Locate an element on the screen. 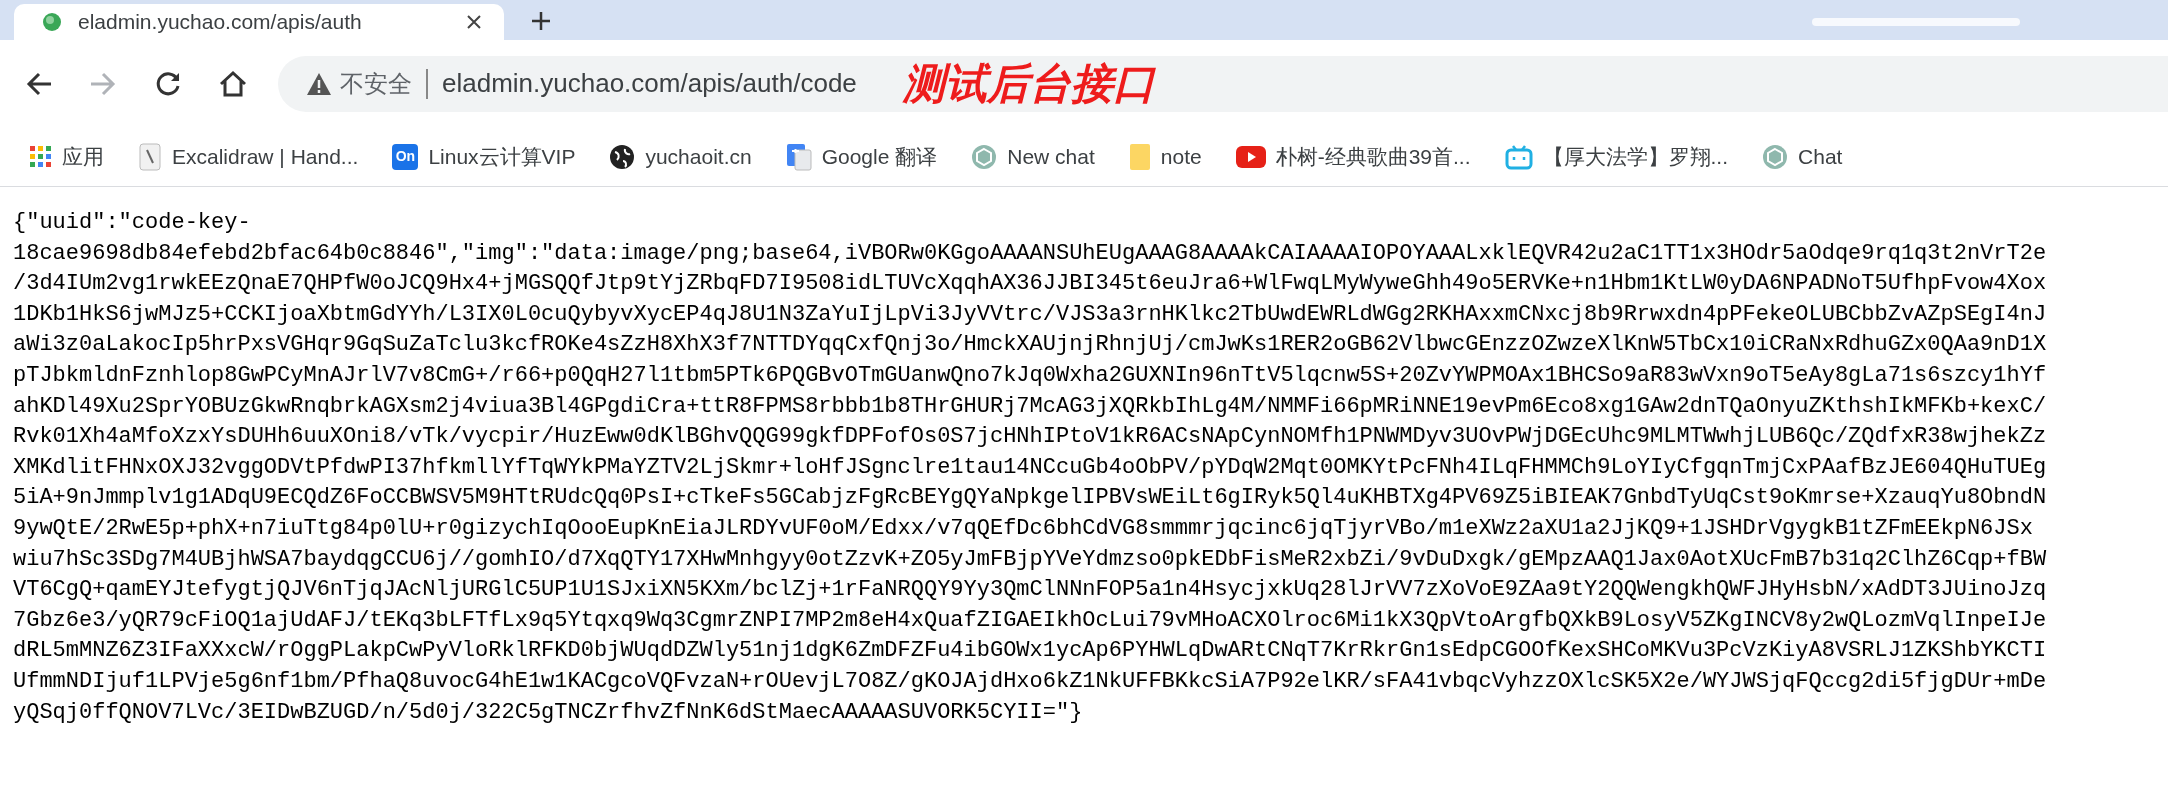 The height and width of the screenshot is (796, 2168). browser-tab: eladmin.yuchao.com/apis/auth is located at coordinates (259, 22).